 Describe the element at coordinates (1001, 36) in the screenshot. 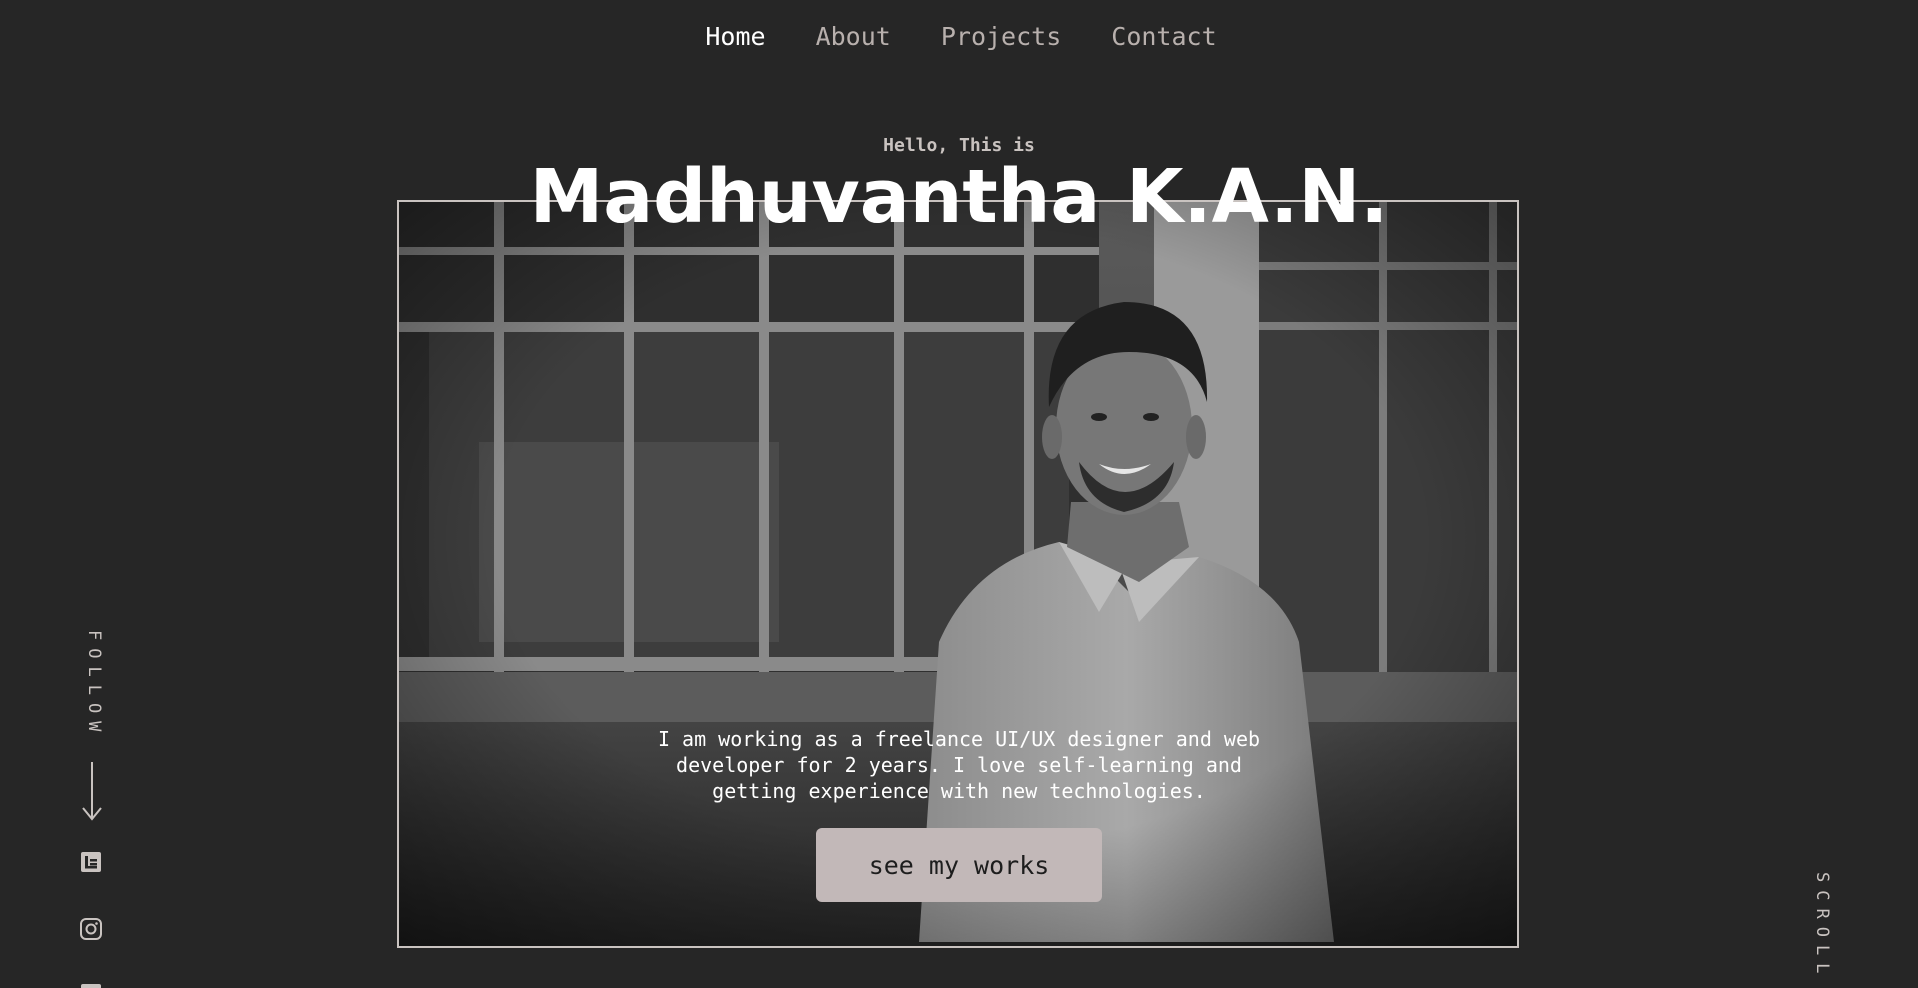

I see `nav-projects-link: Projects` at that location.